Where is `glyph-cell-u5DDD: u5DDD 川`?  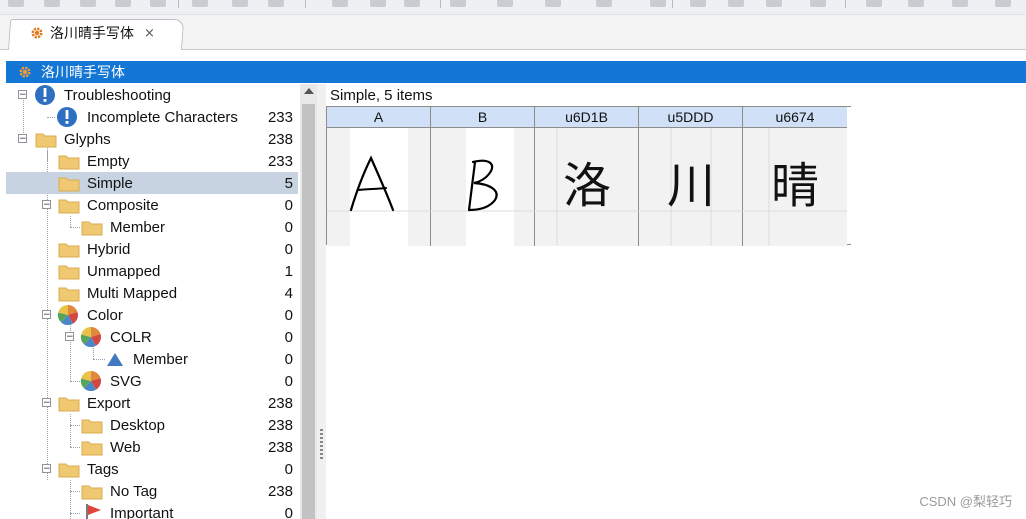
glyph-cell-u5DDD: u5DDD 川 is located at coordinates (691, 176).